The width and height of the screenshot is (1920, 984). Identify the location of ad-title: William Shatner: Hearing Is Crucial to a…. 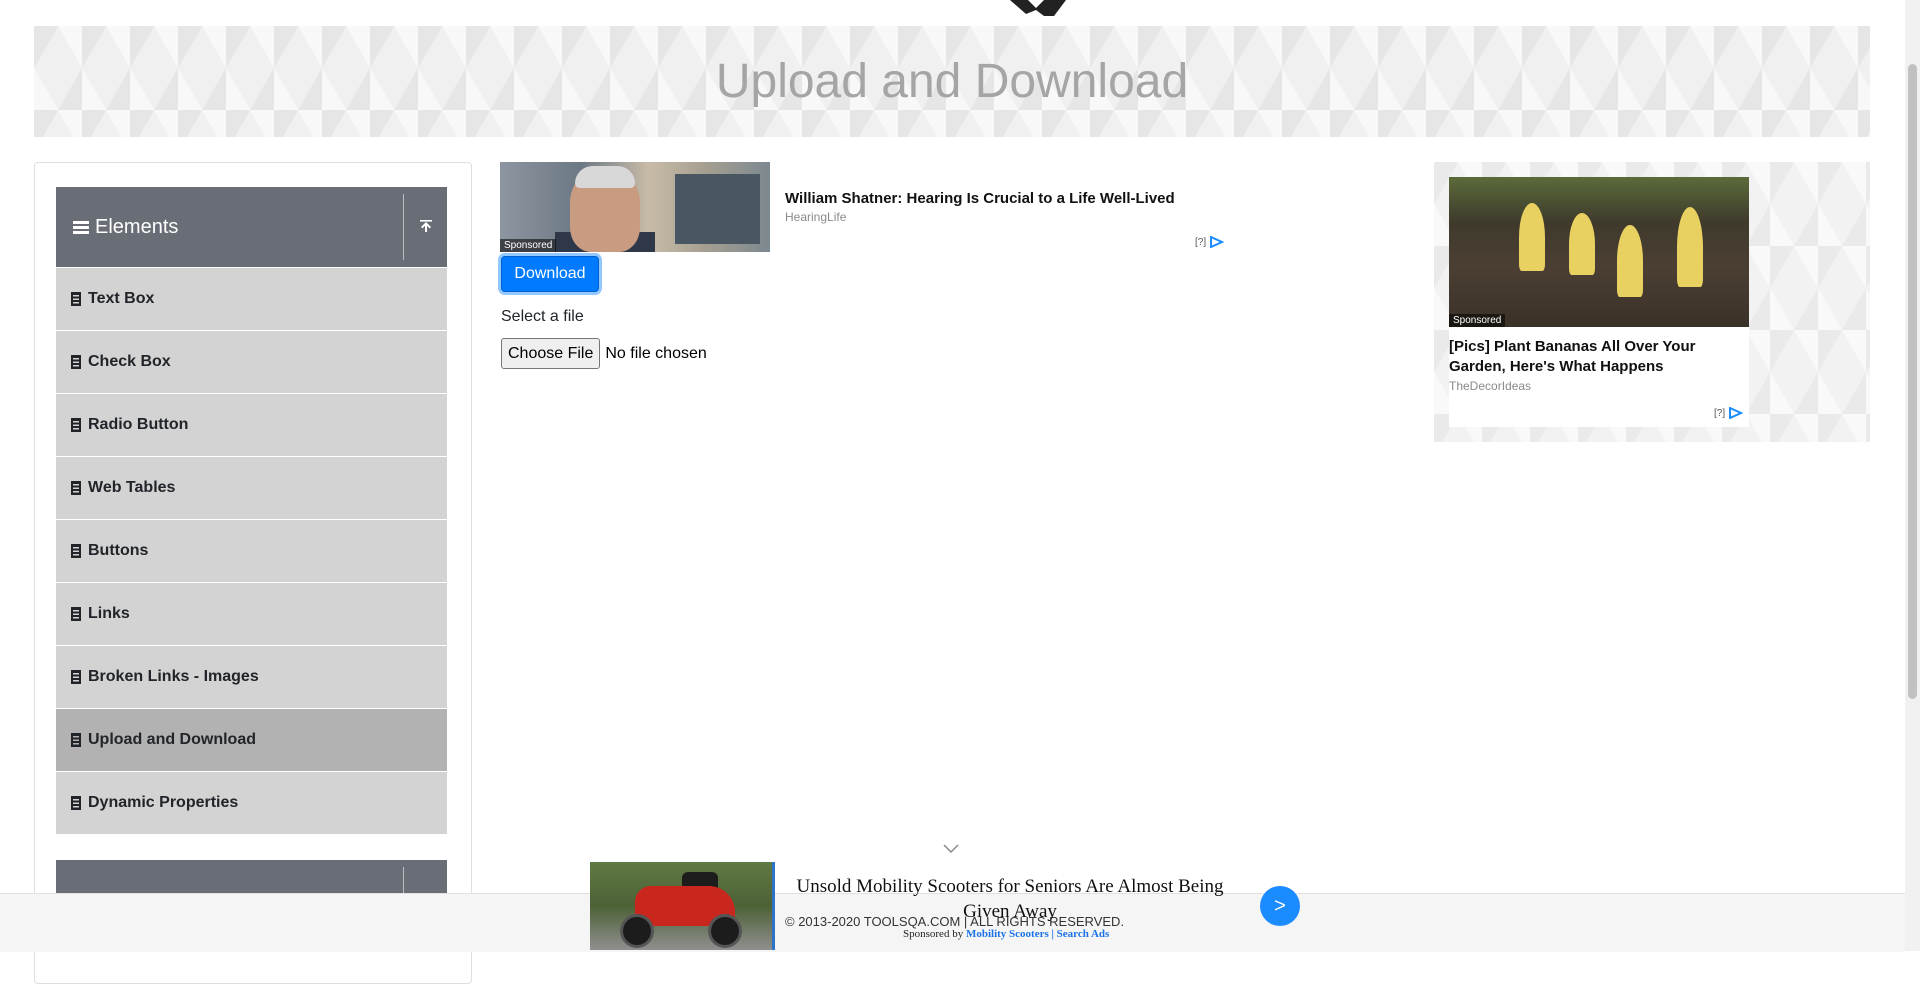
(980, 198).